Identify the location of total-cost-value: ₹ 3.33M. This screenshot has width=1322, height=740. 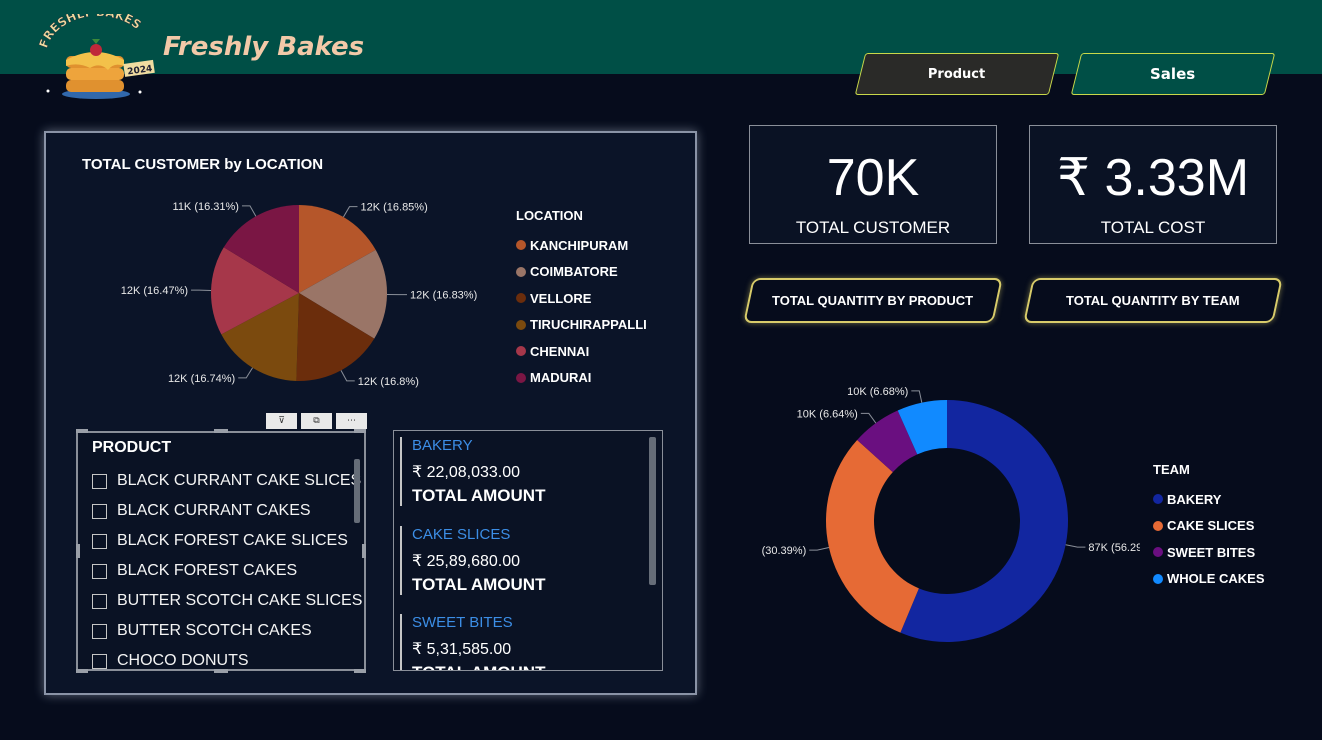
(1153, 178).